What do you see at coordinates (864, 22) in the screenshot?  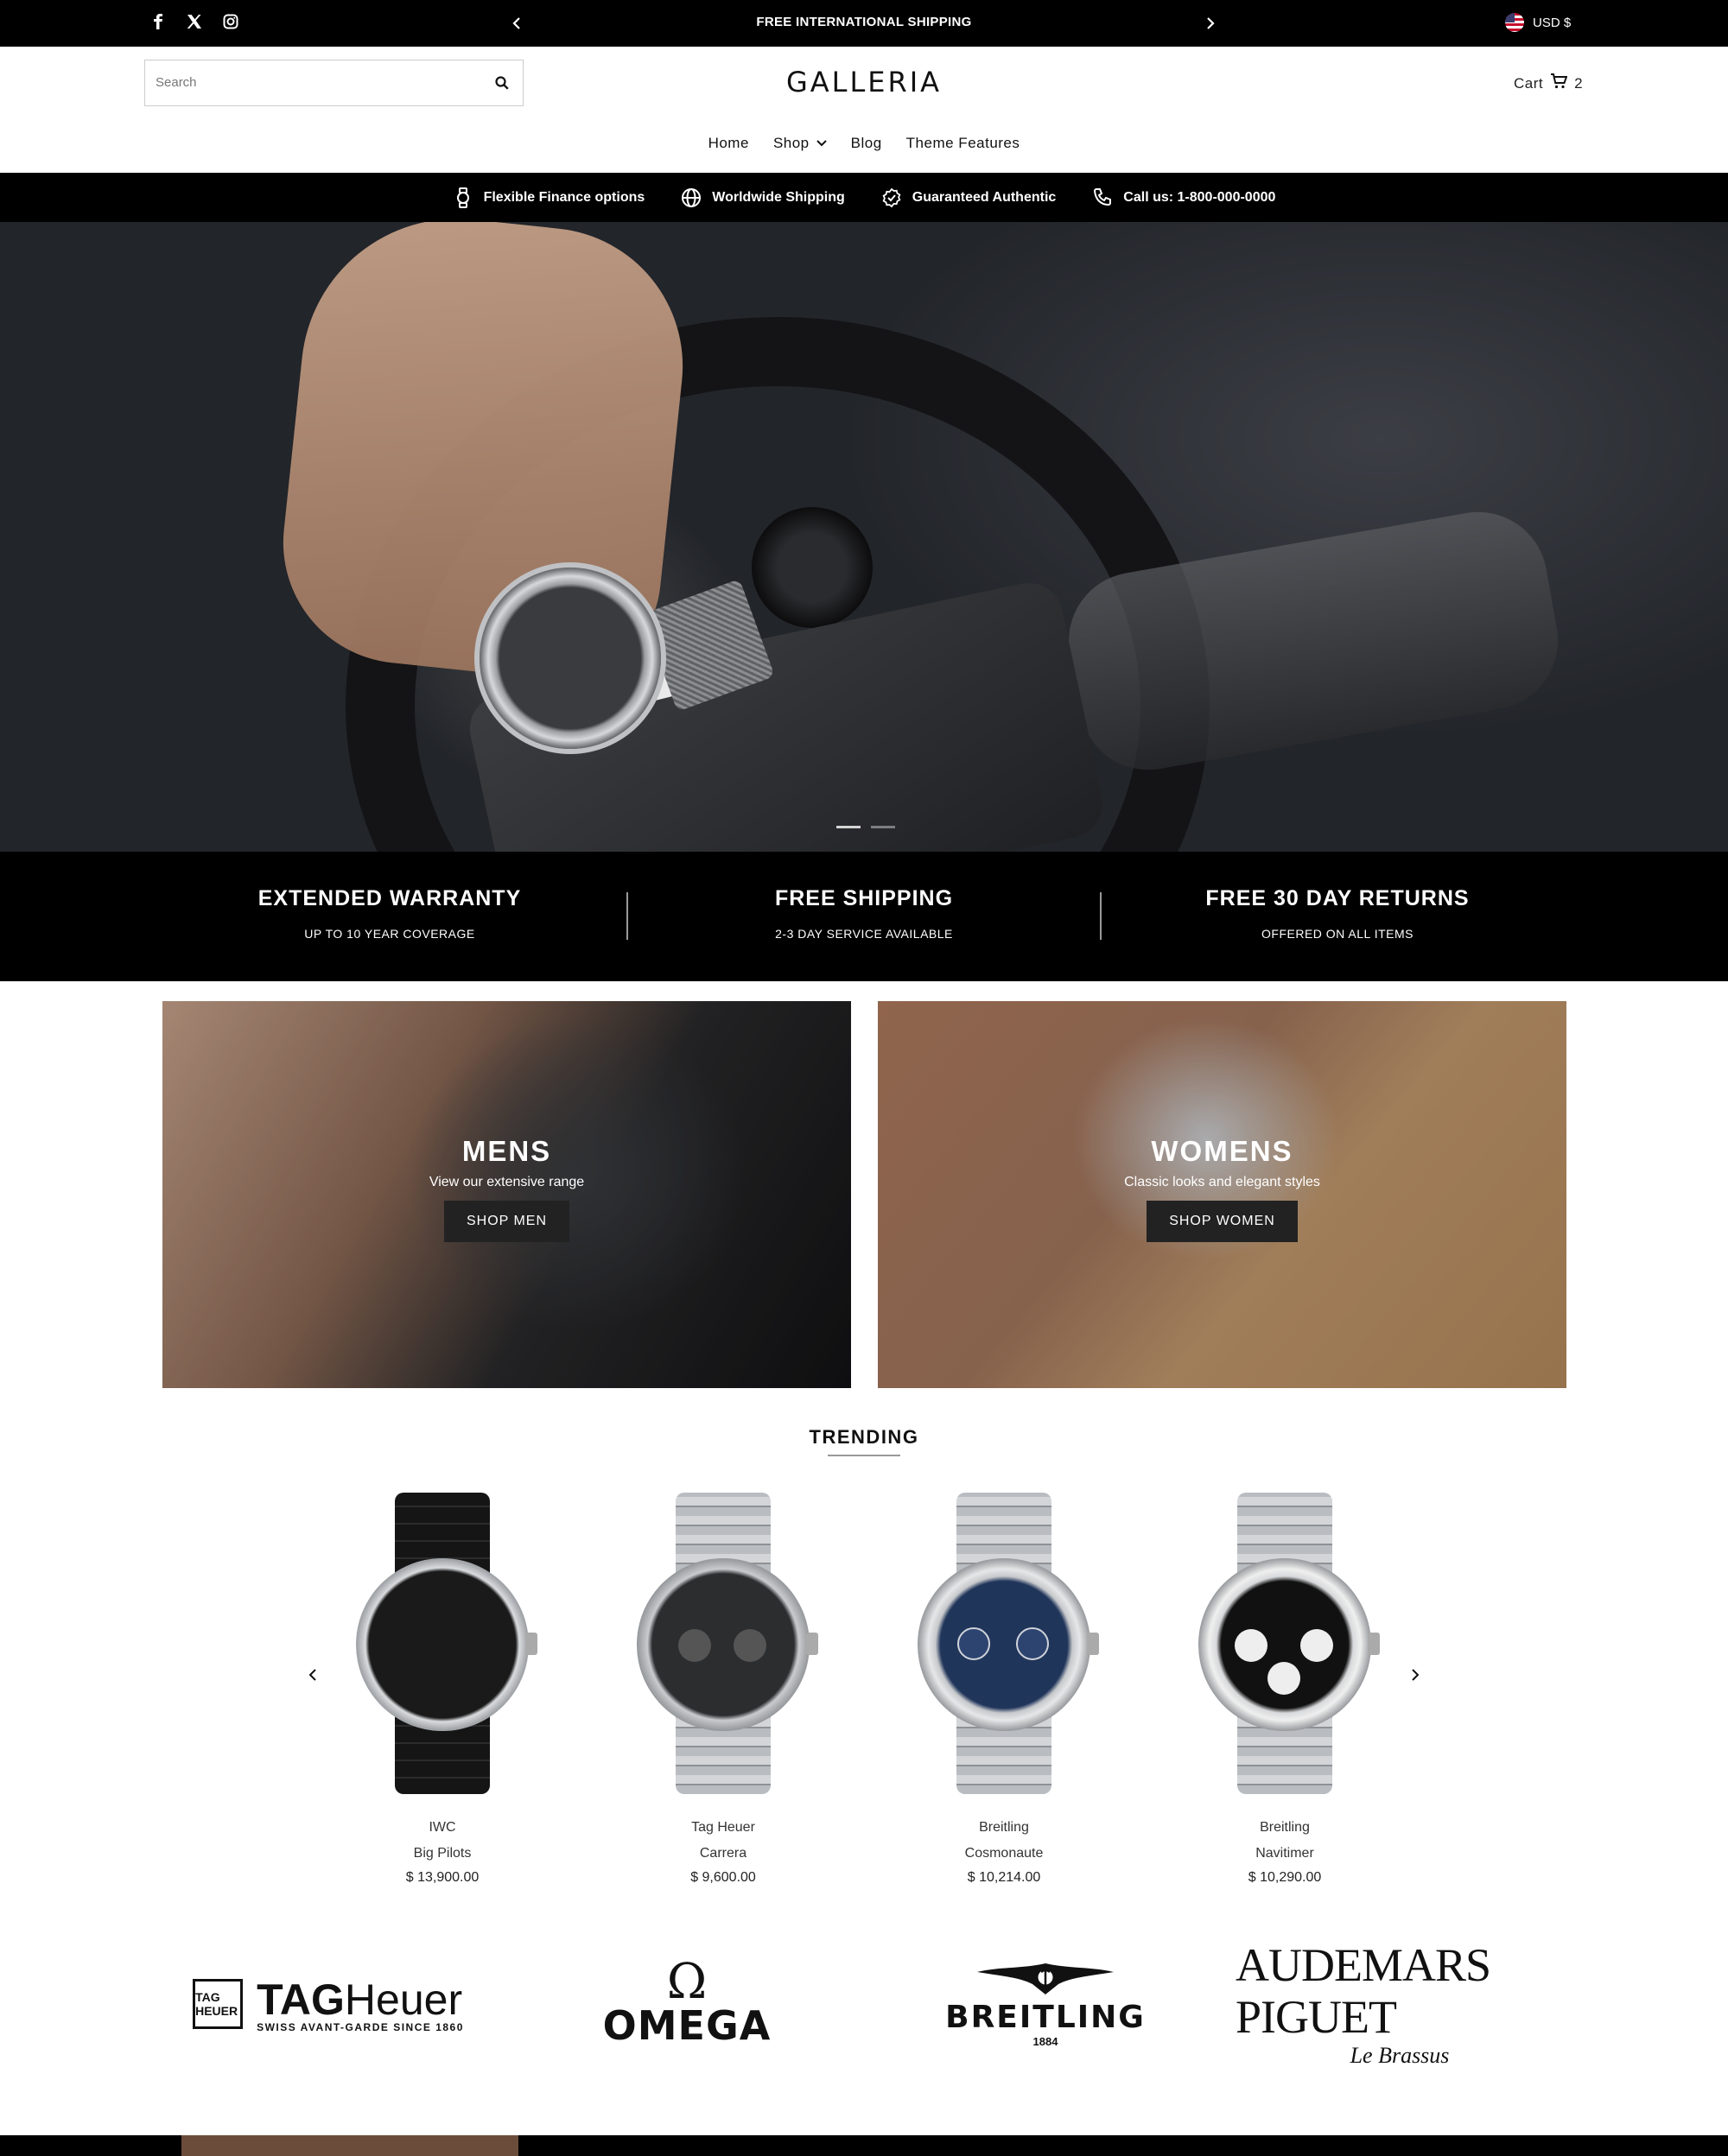 I see `announcement-message: FREE INTERNATIONAL SHIPPING` at bounding box center [864, 22].